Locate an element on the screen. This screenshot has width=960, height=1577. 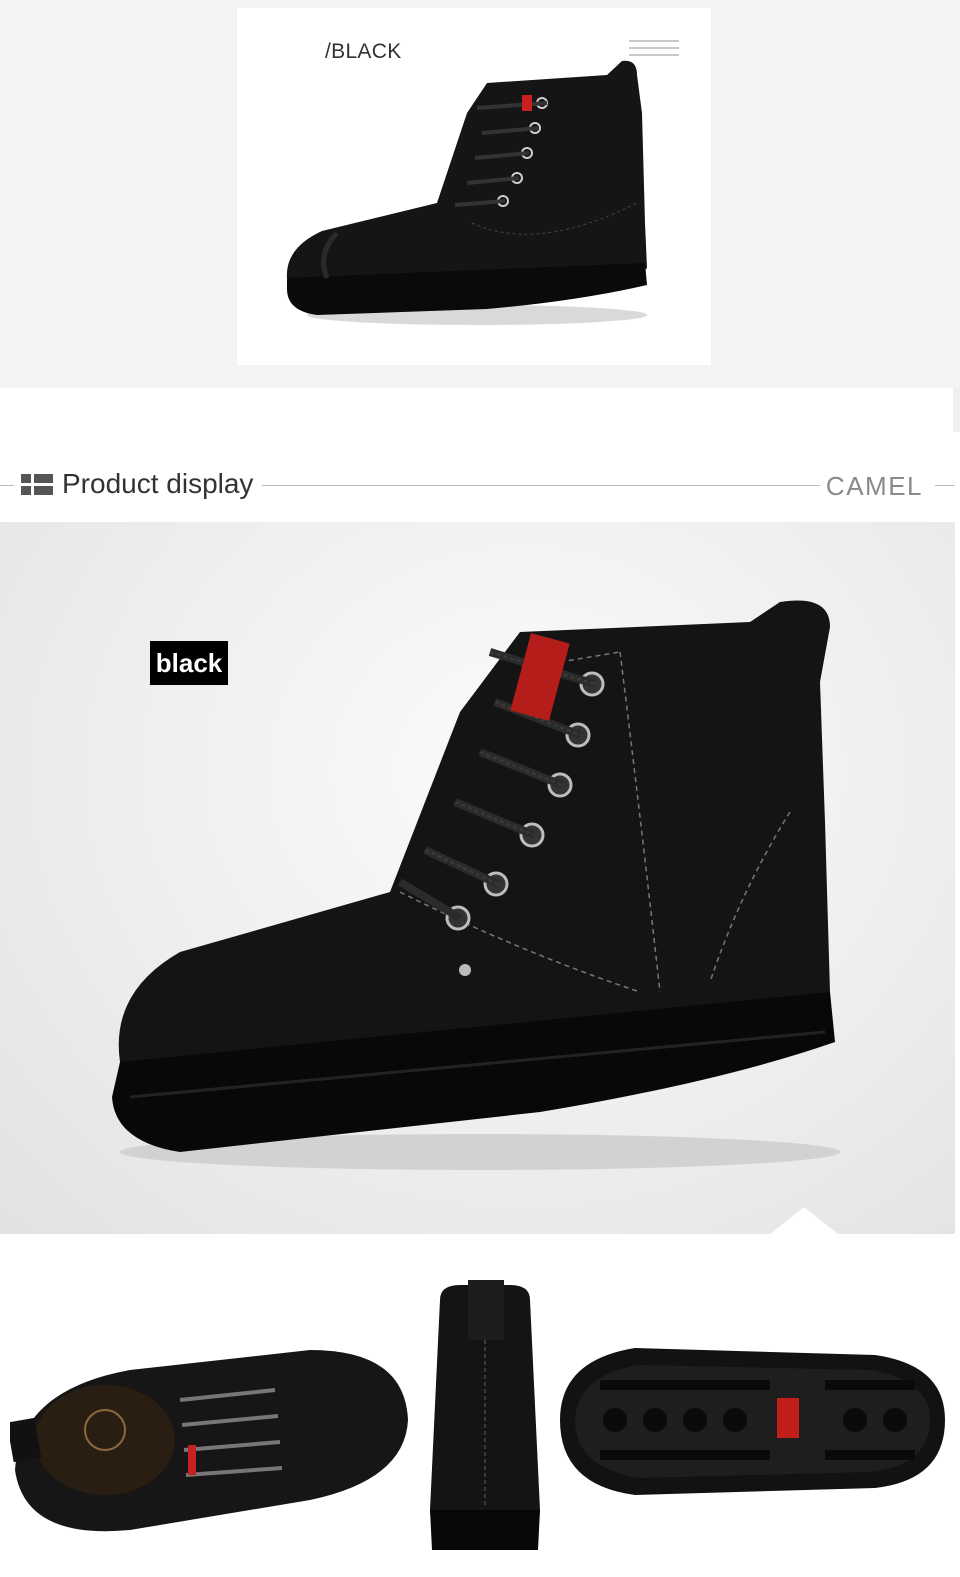
boot-top-view-image is located at coordinates (209, 1441).